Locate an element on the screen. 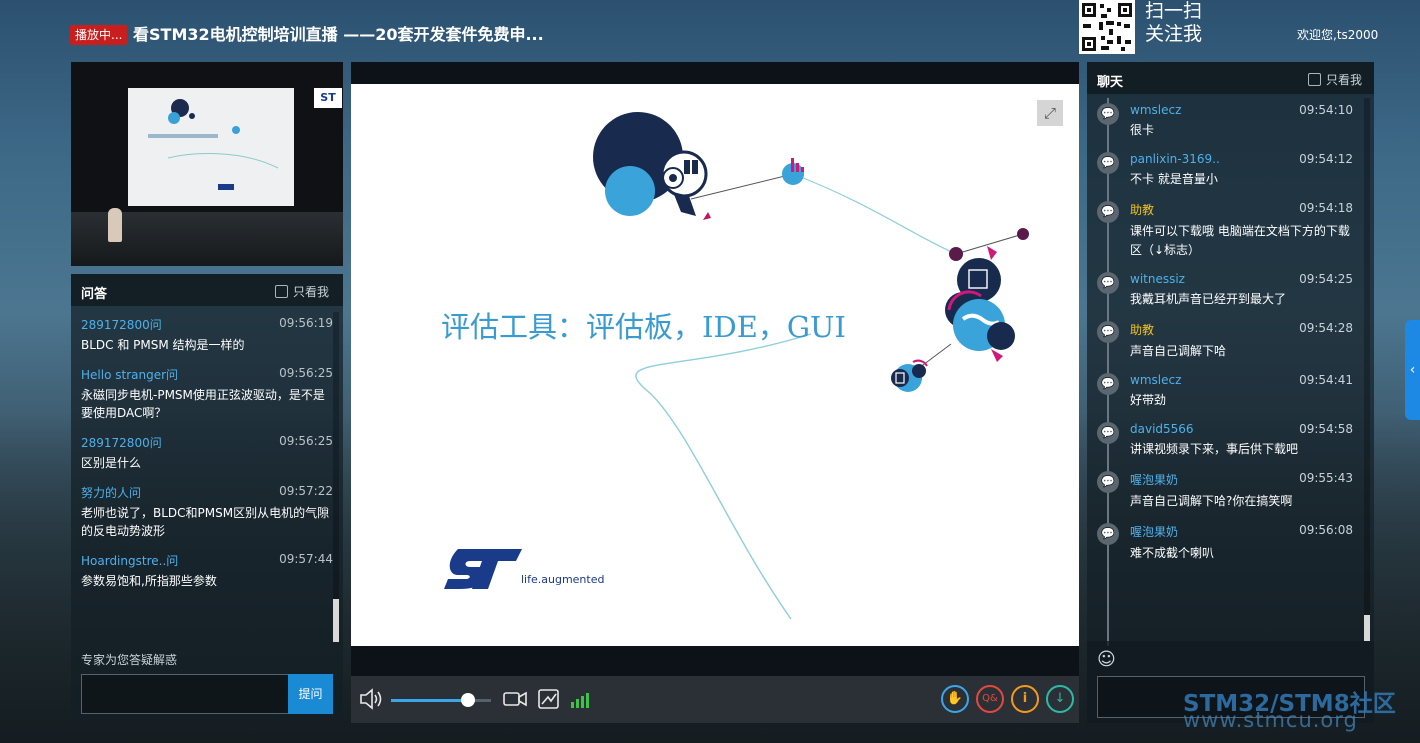 This screenshot has width=1420, height=743. camera-icon is located at coordinates (515, 701).